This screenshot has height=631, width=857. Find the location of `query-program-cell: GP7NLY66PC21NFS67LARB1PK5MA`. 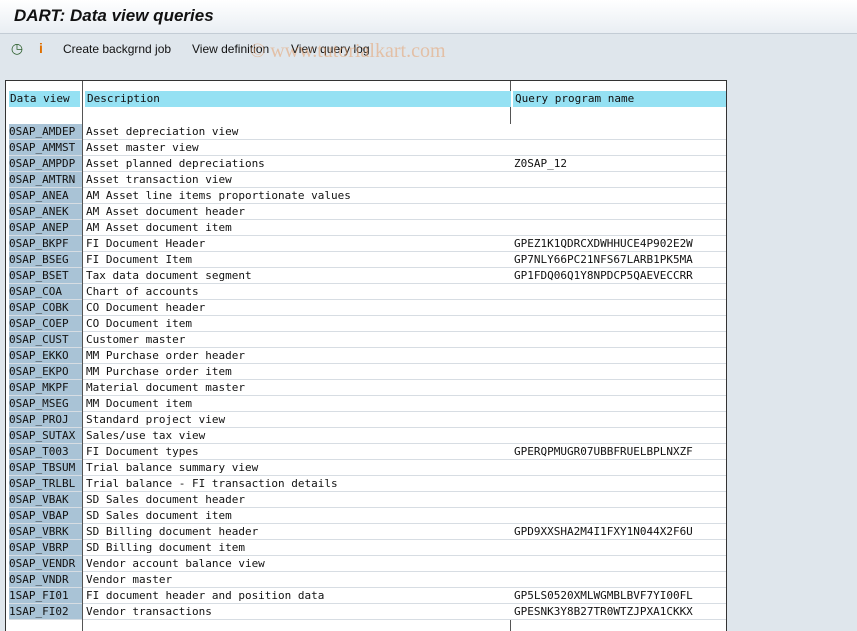

query-program-cell: GP7NLY66PC21NFS67LARB1PK5MA is located at coordinates (618, 260).